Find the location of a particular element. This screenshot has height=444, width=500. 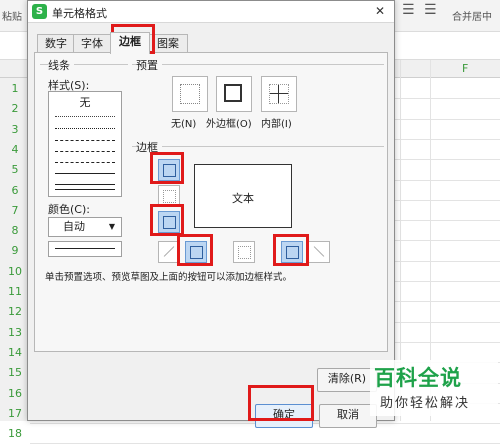

line-style-thin is located at coordinates (85, 173).